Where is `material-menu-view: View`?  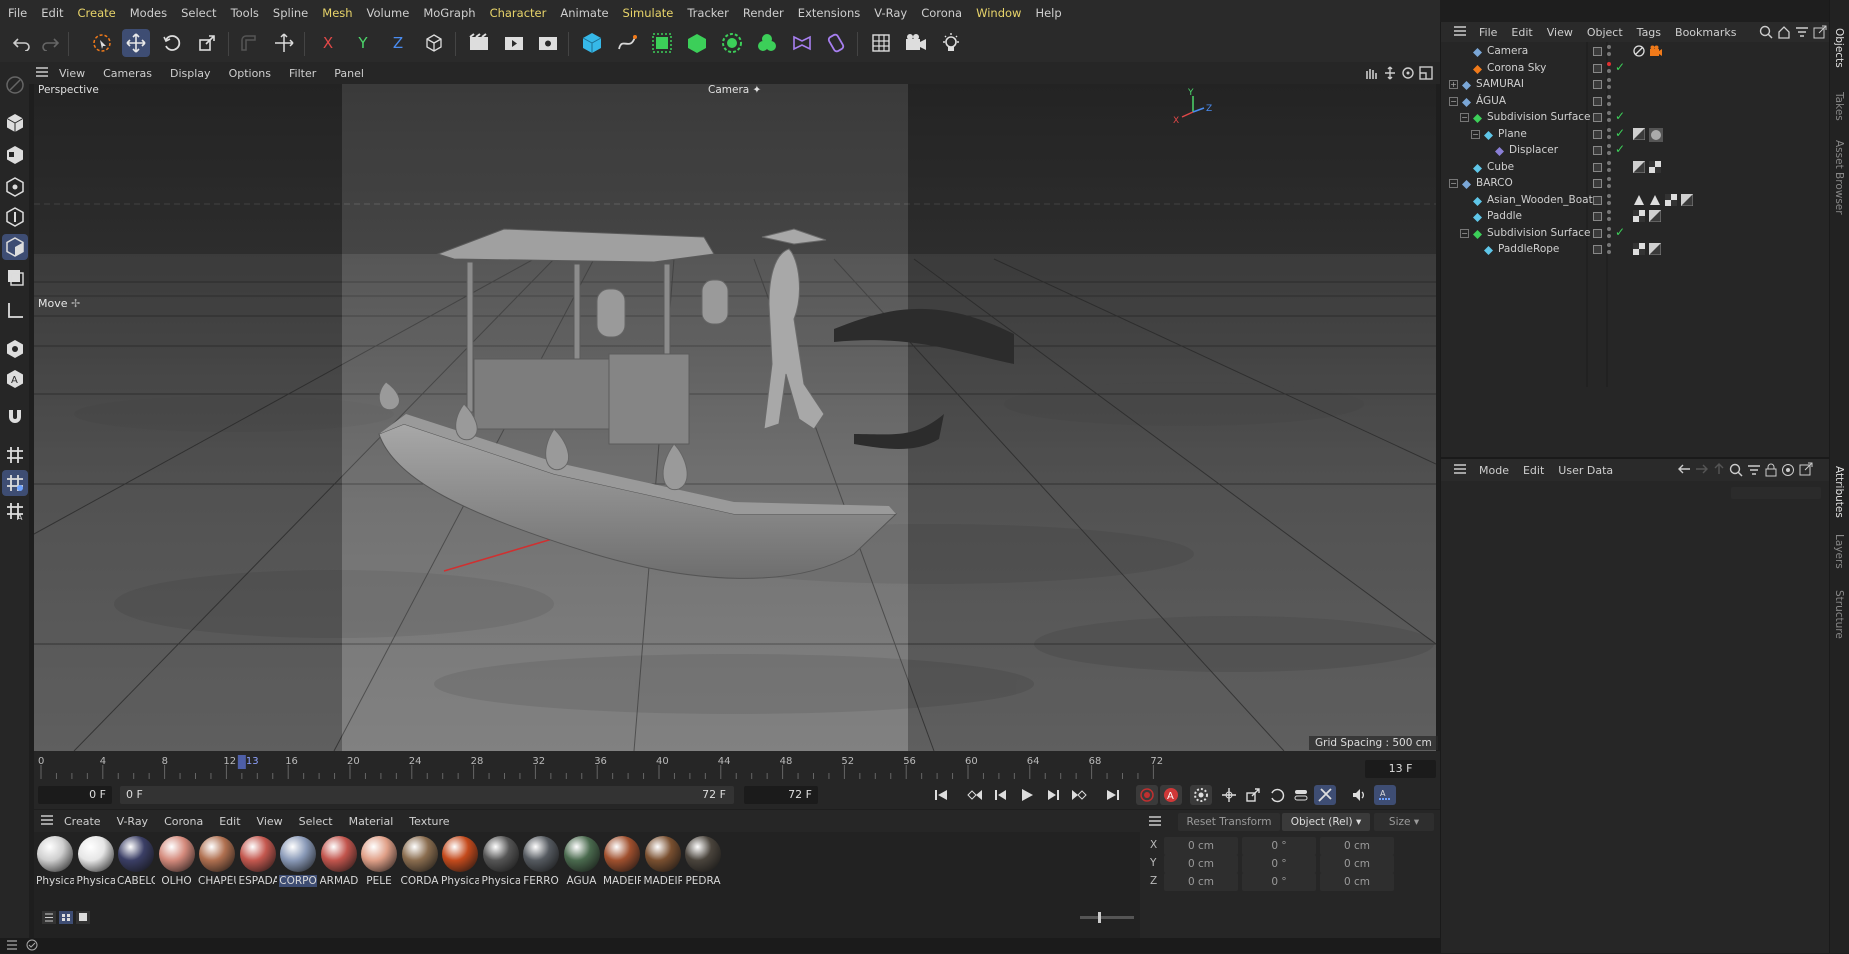 material-menu-view: View is located at coordinates (270, 821).